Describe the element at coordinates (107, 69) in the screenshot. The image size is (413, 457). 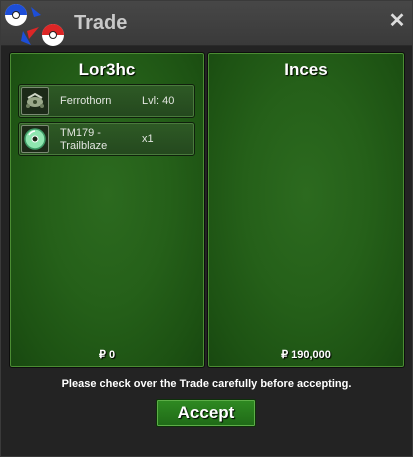
I see `player-name: Lor3hc` at that location.